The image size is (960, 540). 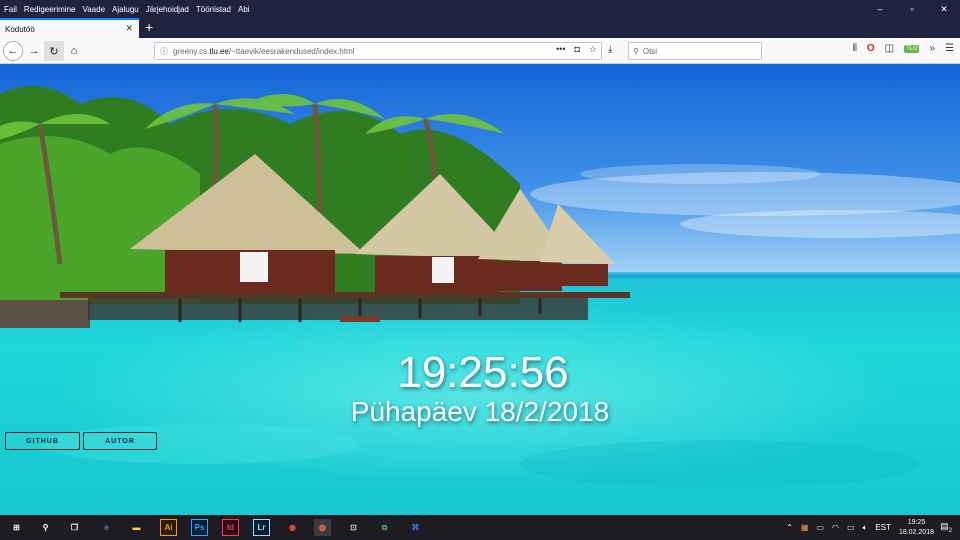 I want to click on menu-item: Tööriistad, so click(x=213, y=9).